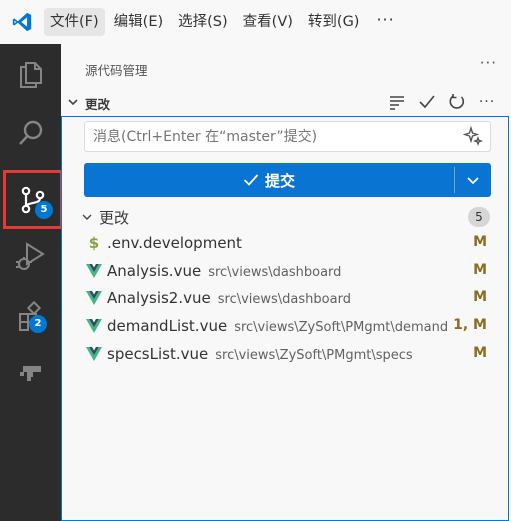 The height and width of the screenshot is (521, 511). I want to click on file-row: Analysis.vue src\views\dashboard M, so click(286, 271).